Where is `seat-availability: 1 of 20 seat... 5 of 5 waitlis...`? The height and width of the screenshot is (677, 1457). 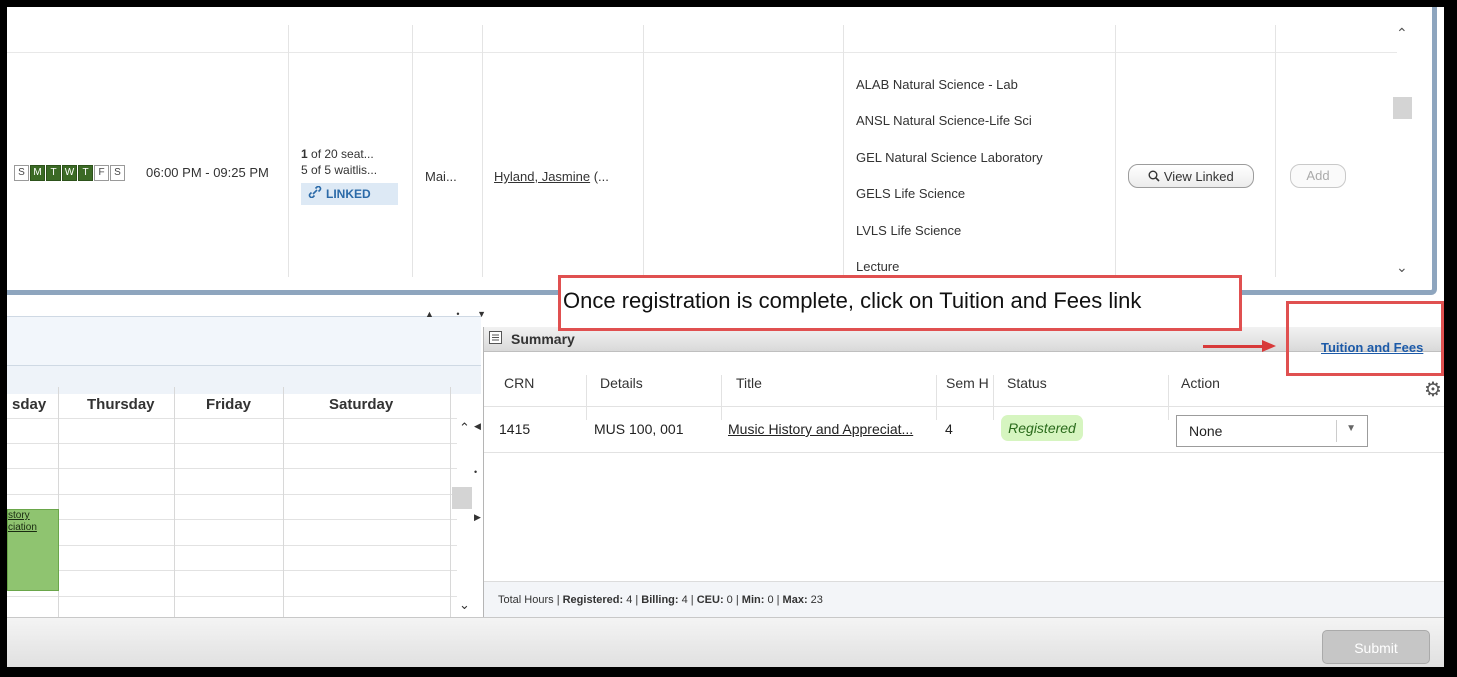
seat-availability: 1 of 20 seat... 5 of 5 waitlis... is located at coordinates (339, 162).